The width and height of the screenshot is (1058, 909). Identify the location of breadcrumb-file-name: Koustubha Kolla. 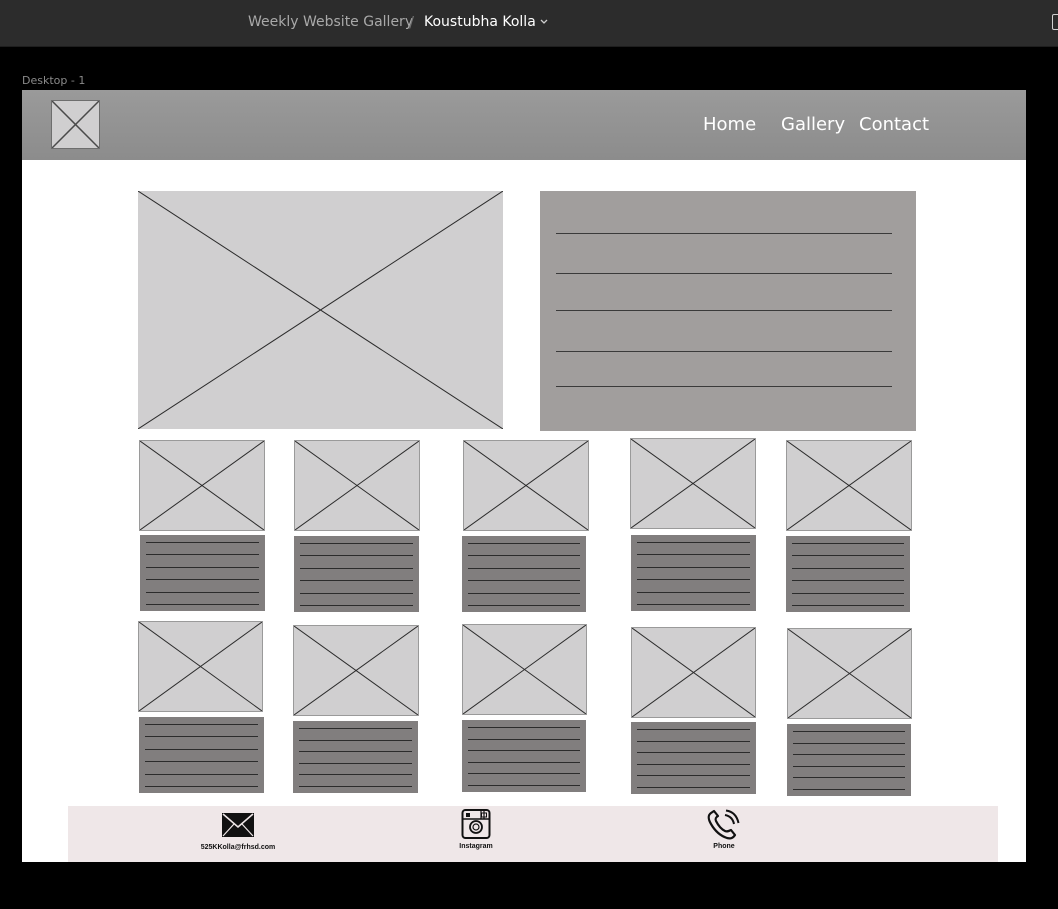
(480, 22).